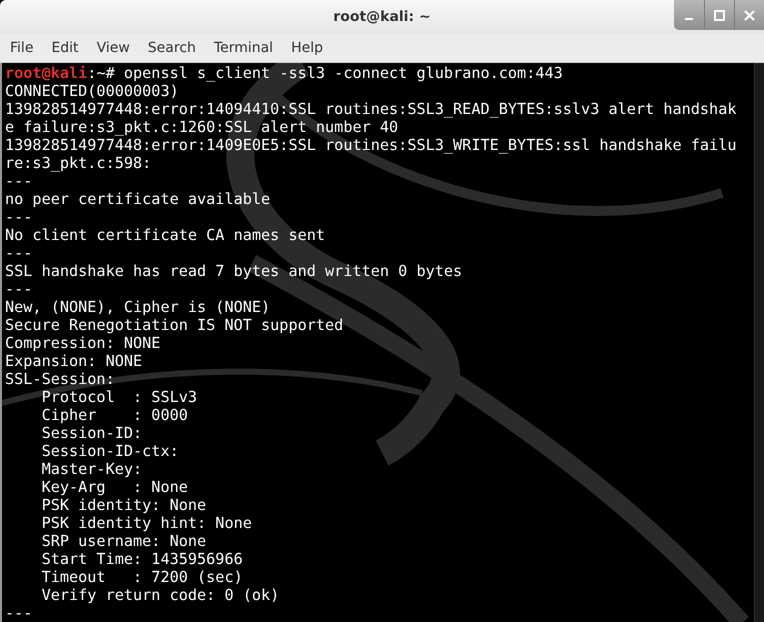 This screenshot has width=764, height=622. Describe the element at coordinates (123, 541) in the screenshot. I see `terminal-output-line: SRP username: None` at that location.